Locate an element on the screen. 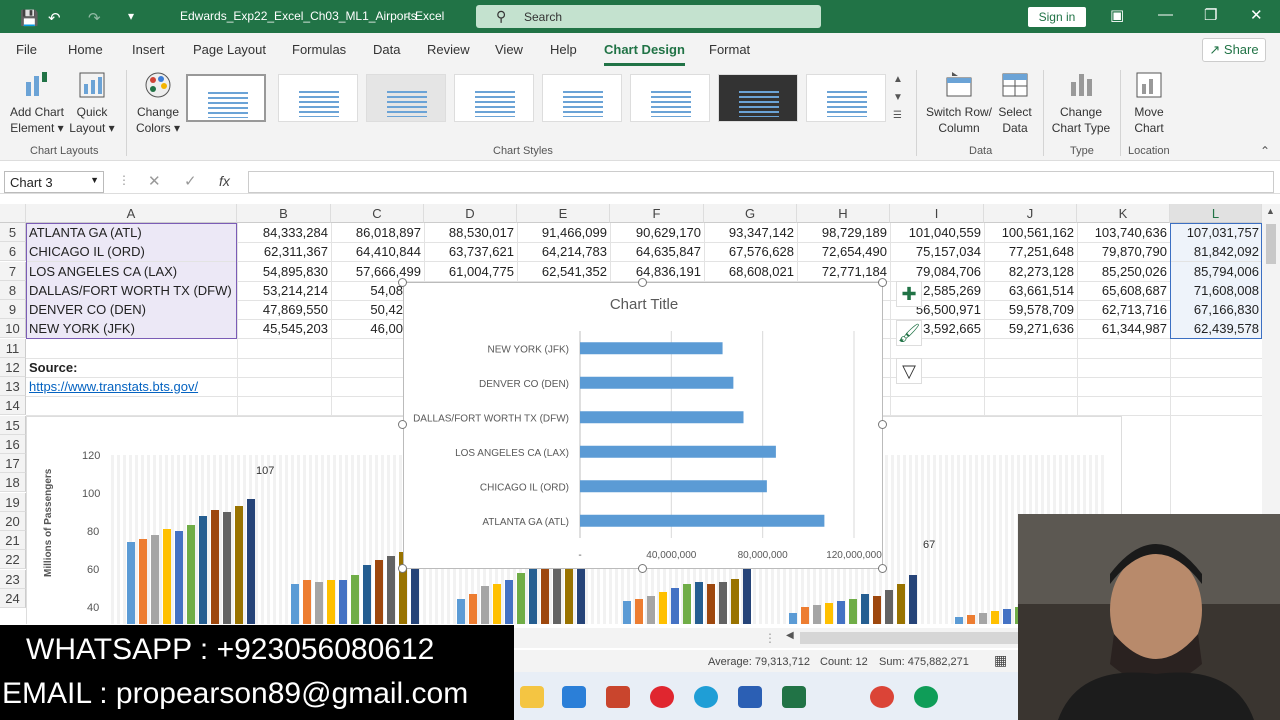 Image resolution: width=1280 pixels, height=720 pixels. row-header: 18 is located at coordinates (13, 483).